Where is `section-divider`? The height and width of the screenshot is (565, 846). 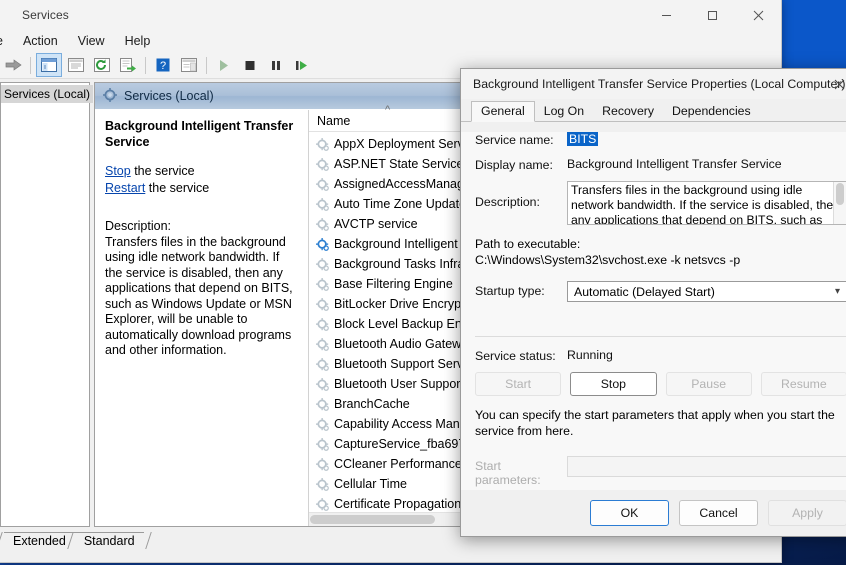
section-divider is located at coordinates (660, 336).